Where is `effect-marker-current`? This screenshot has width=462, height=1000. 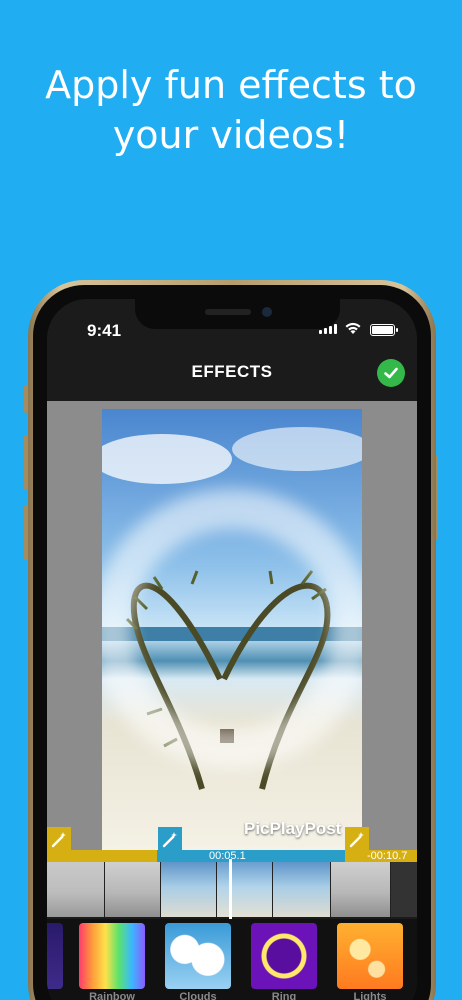
effect-marker-current is located at coordinates (170, 840).